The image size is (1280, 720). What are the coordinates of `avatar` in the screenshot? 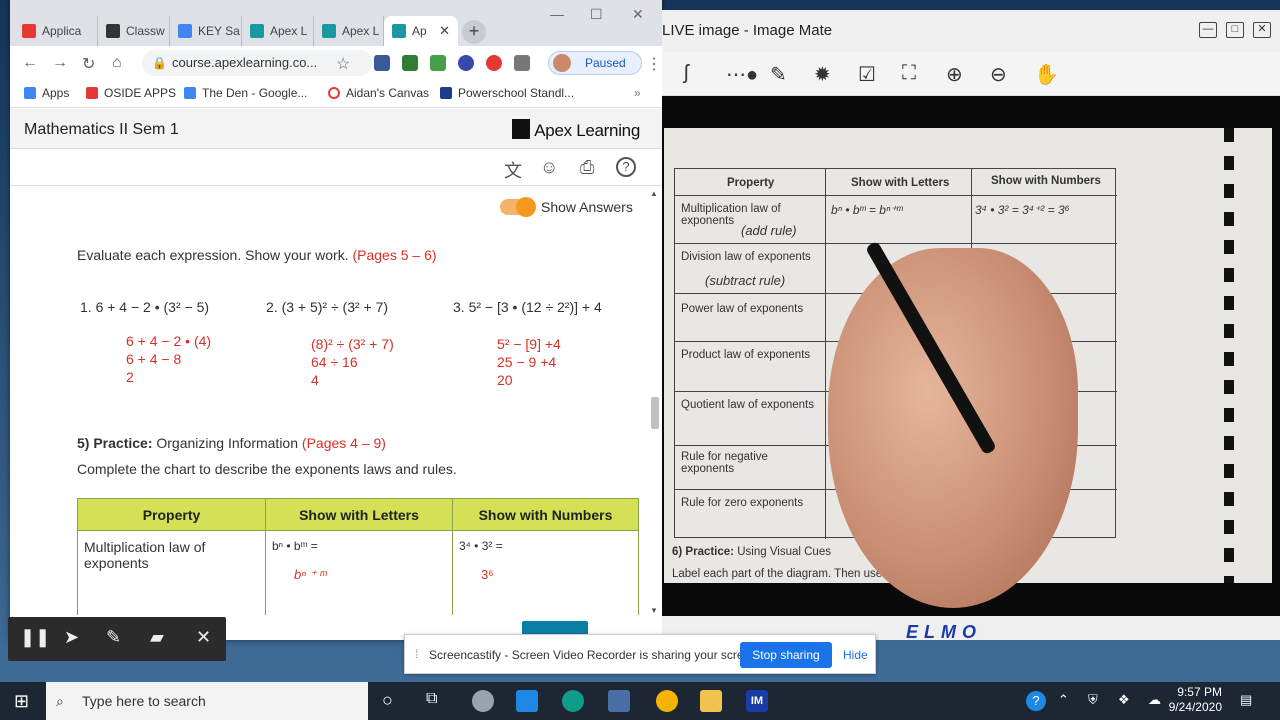 It's located at (562, 63).